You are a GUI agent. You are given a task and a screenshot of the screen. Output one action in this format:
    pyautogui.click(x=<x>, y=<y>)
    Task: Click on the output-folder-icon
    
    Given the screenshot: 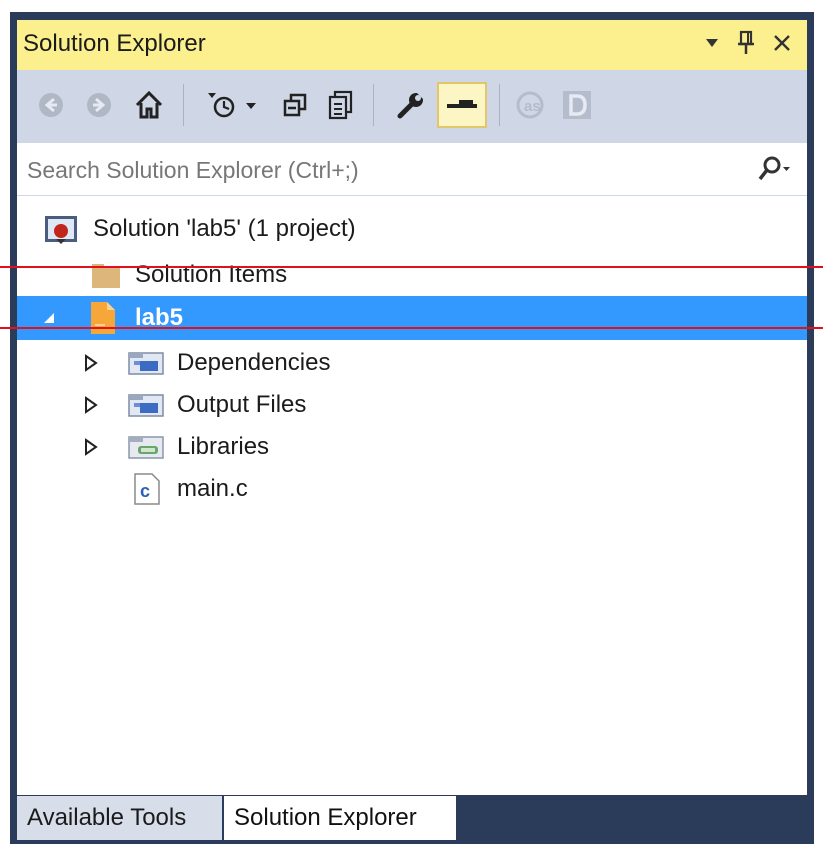 What is the action you would take?
    pyautogui.click(x=146, y=405)
    